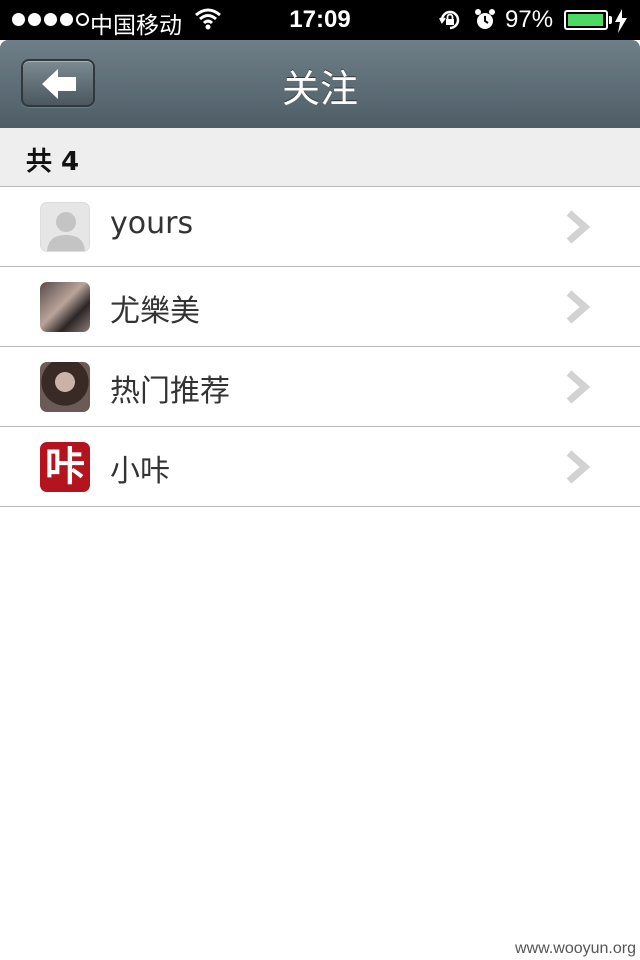 The width and height of the screenshot is (640, 960). I want to click on list-item-name: 小咔, so click(140, 471).